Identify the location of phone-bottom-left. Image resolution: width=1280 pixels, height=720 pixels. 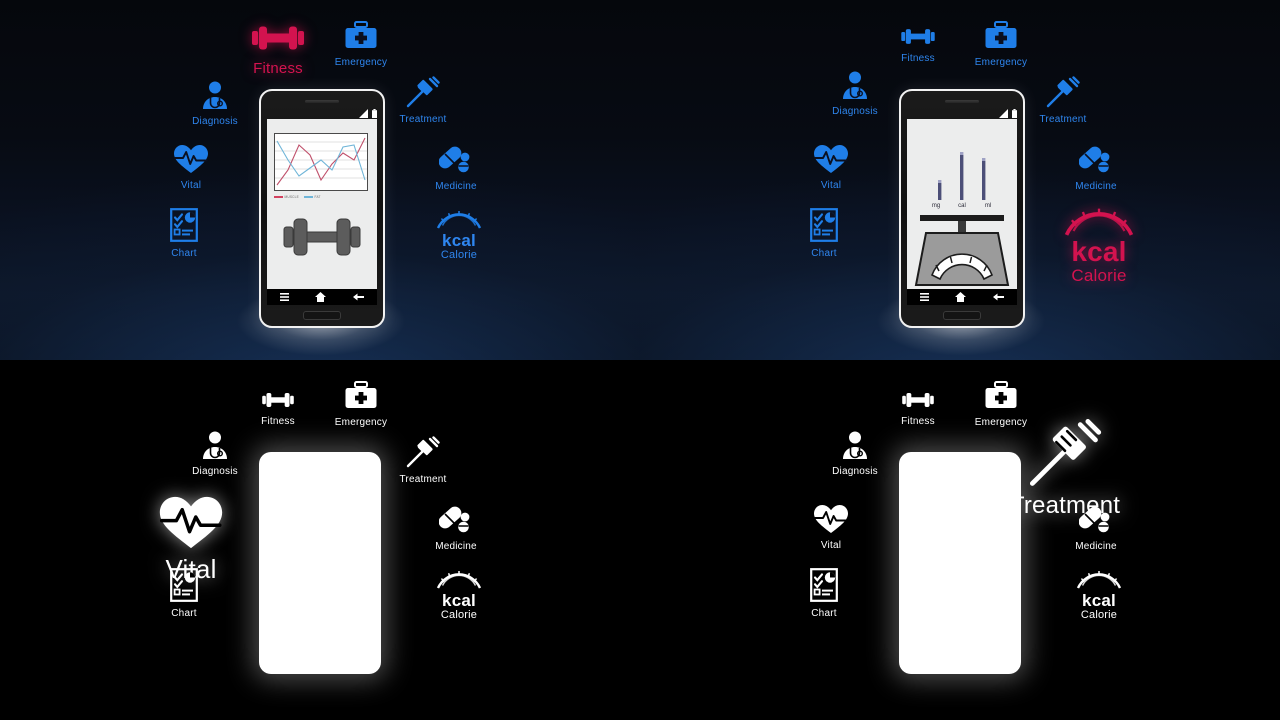
(320, 563).